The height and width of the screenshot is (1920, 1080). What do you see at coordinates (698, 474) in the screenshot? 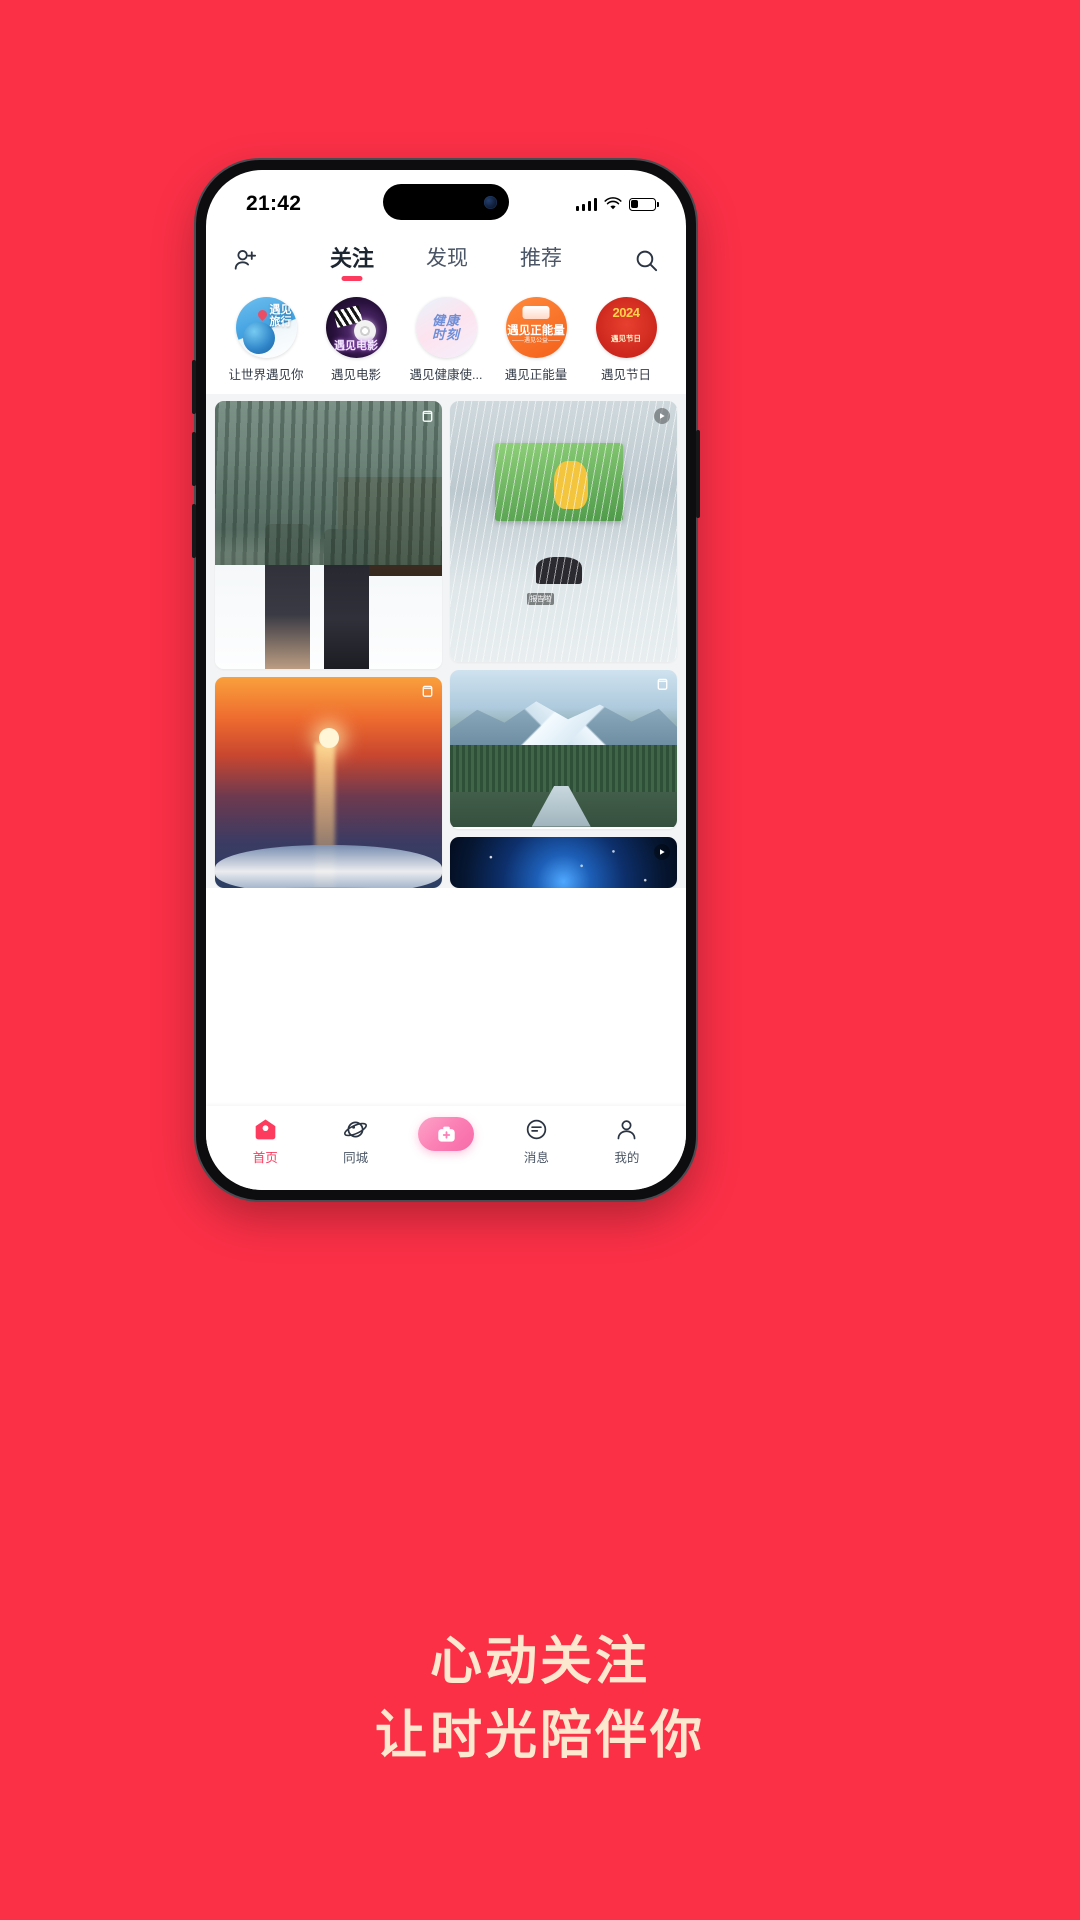
I see `power-button` at bounding box center [698, 474].